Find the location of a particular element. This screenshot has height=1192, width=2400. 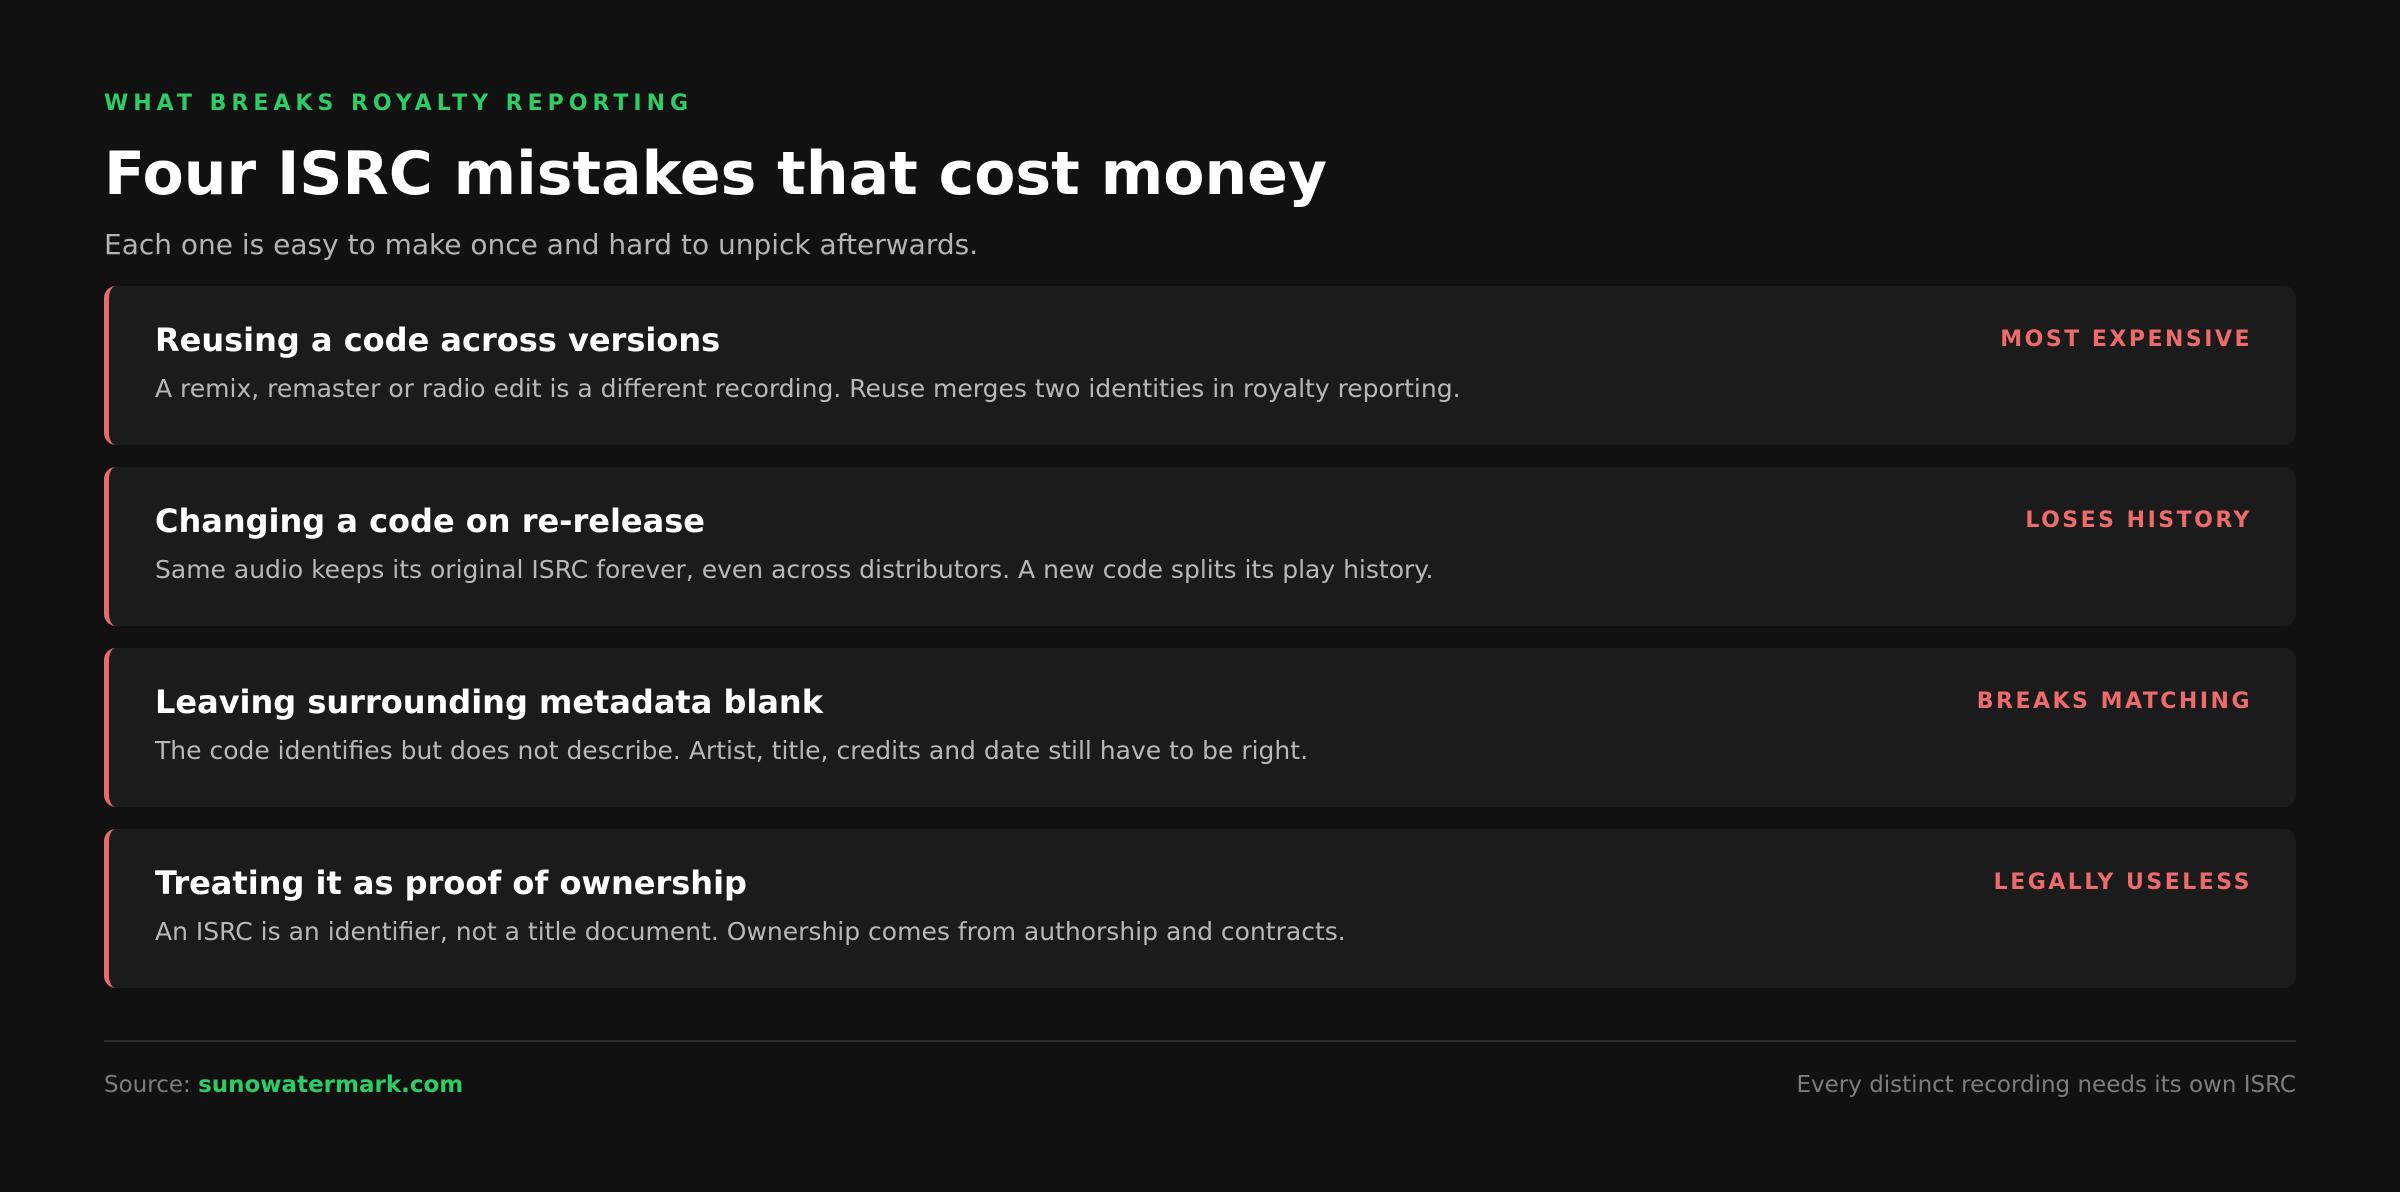

mistake-tag: LEGALLY USELESS is located at coordinates (2122, 882).